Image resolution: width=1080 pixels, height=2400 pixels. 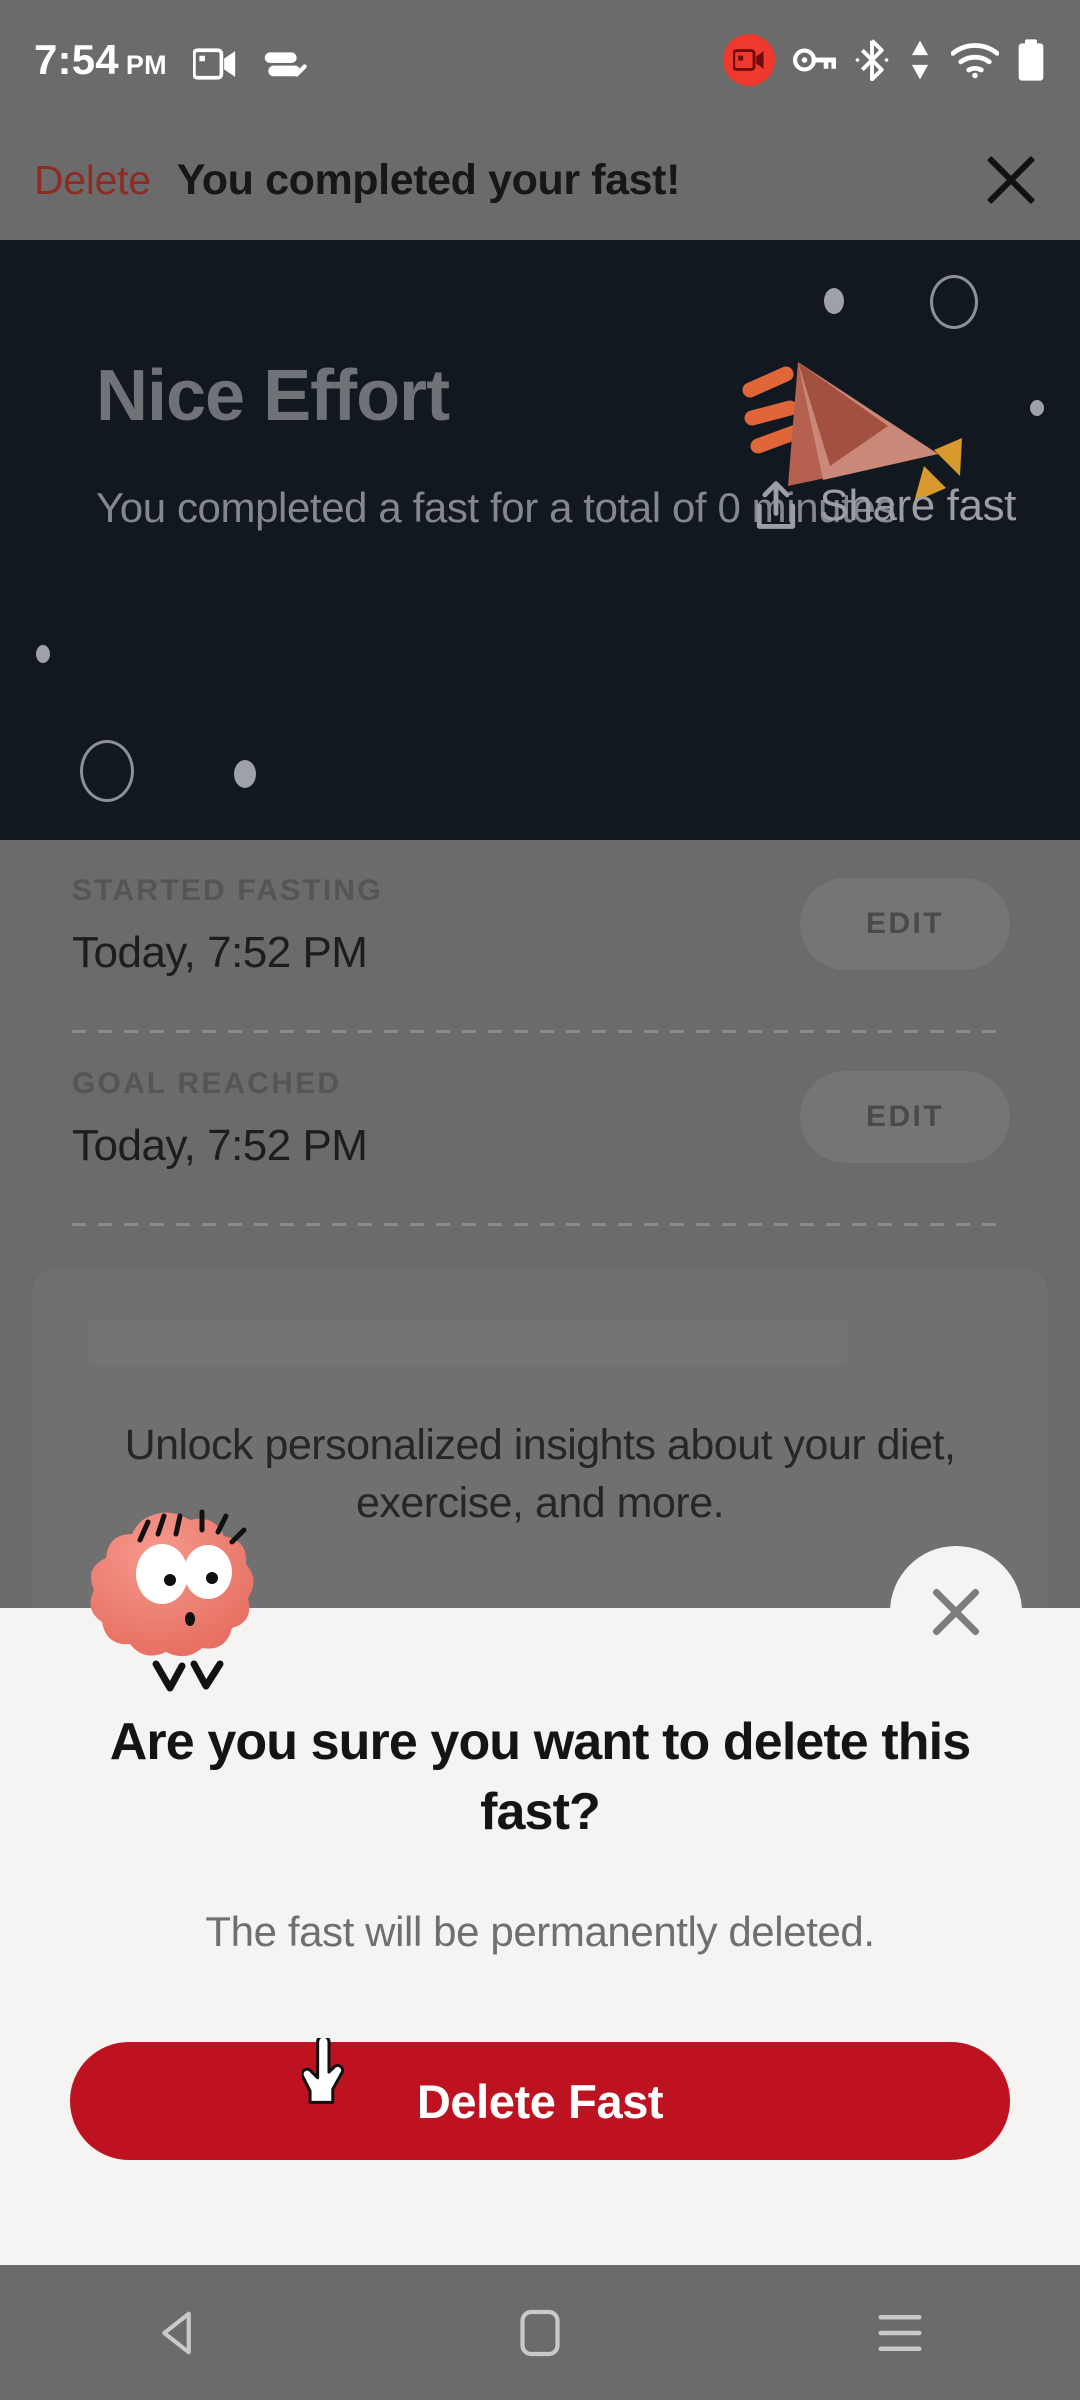 I want to click on recents-menu-icon, so click(x=900, y=2332).